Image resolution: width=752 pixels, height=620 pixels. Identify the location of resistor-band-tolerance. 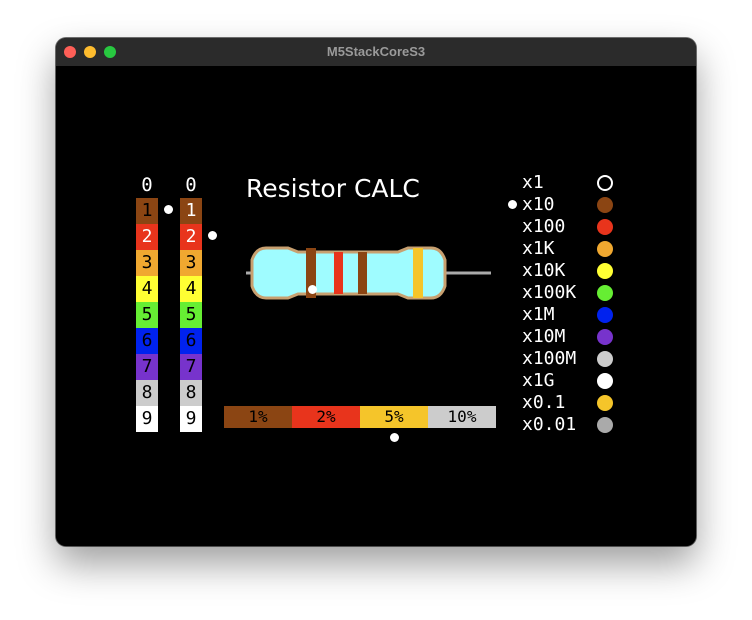
(418, 273).